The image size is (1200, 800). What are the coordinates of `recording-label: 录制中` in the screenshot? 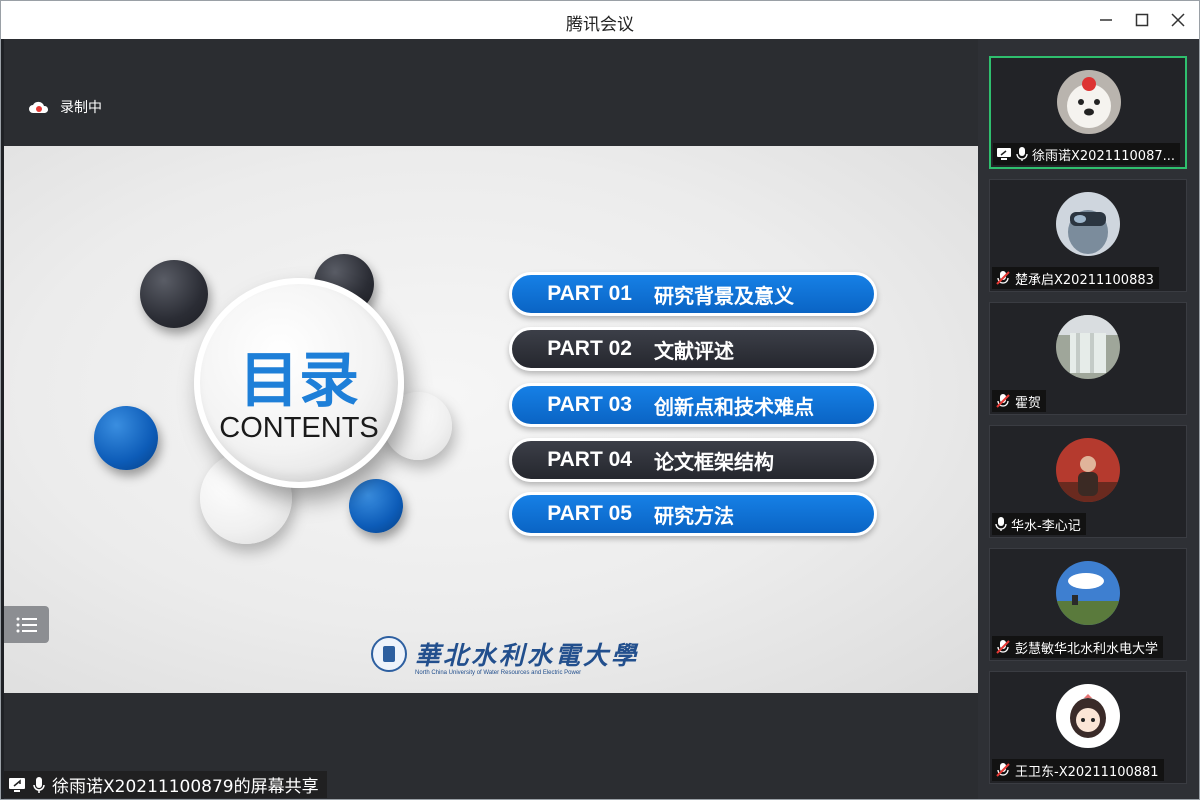 It's located at (81, 108).